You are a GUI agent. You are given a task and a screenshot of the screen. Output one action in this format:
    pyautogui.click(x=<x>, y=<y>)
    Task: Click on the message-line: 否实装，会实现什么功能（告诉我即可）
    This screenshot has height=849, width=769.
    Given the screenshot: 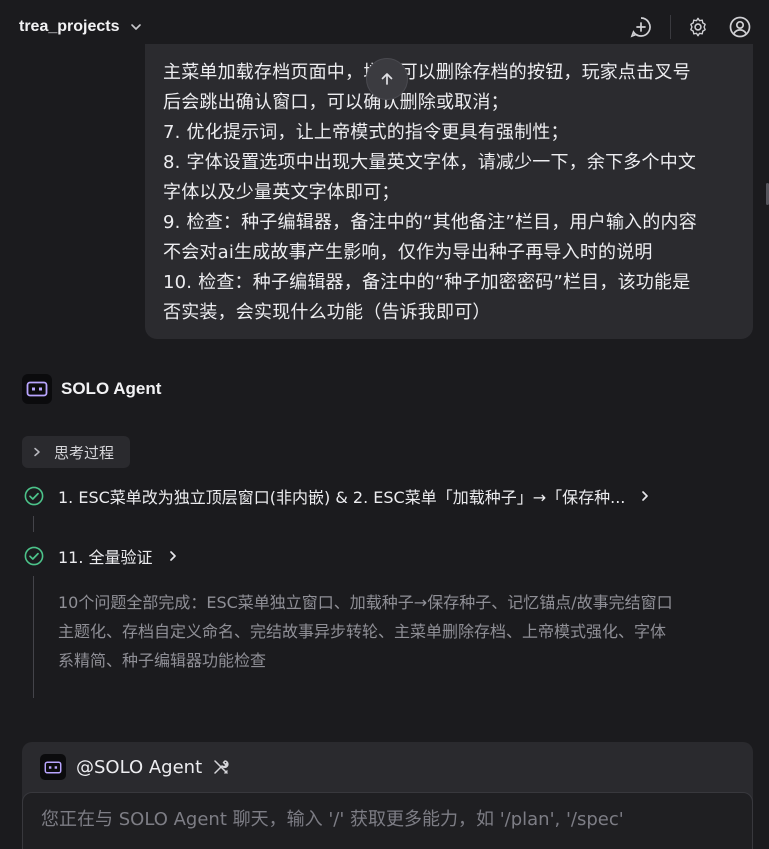 What is the action you would take?
    pyautogui.click(x=327, y=312)
    